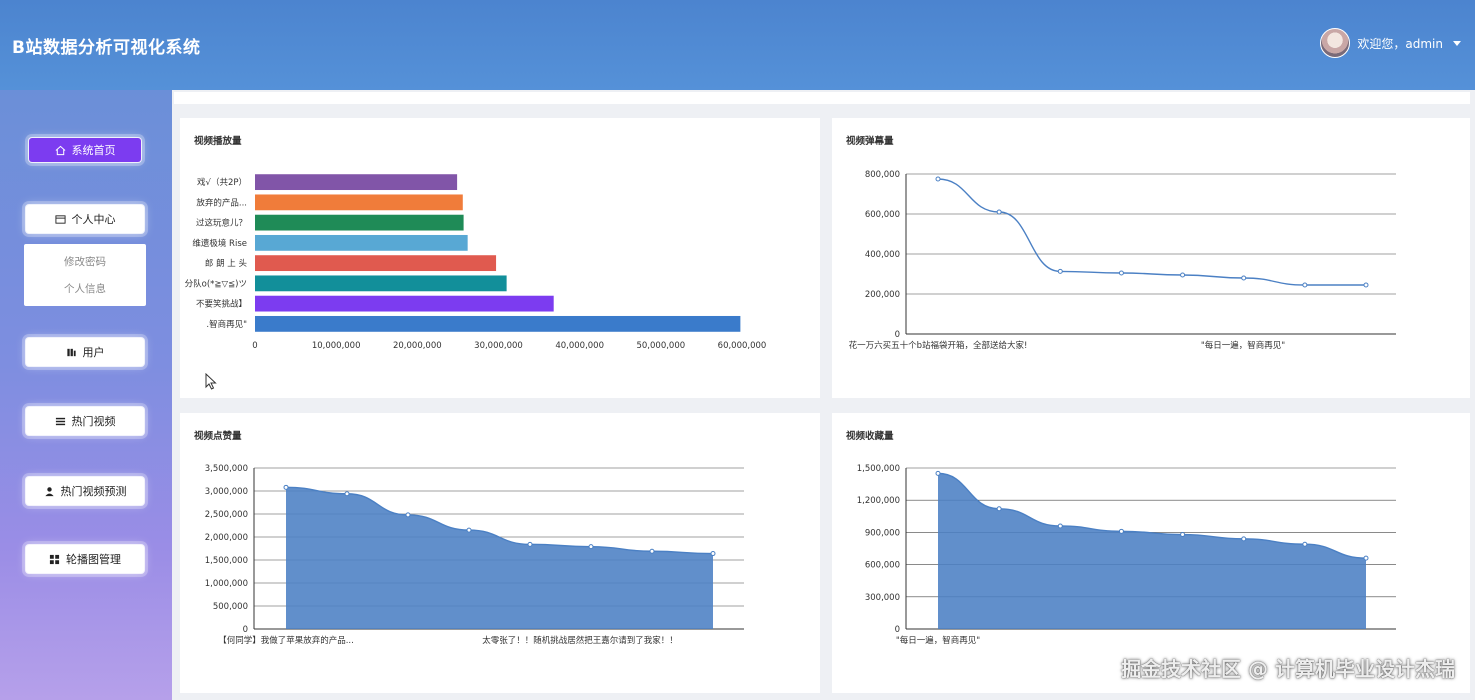 The height and width of the screenshot is (700, 1475). I want to click on sidebar-item-carousel-management: 轮播图管理, so click(85, 559).